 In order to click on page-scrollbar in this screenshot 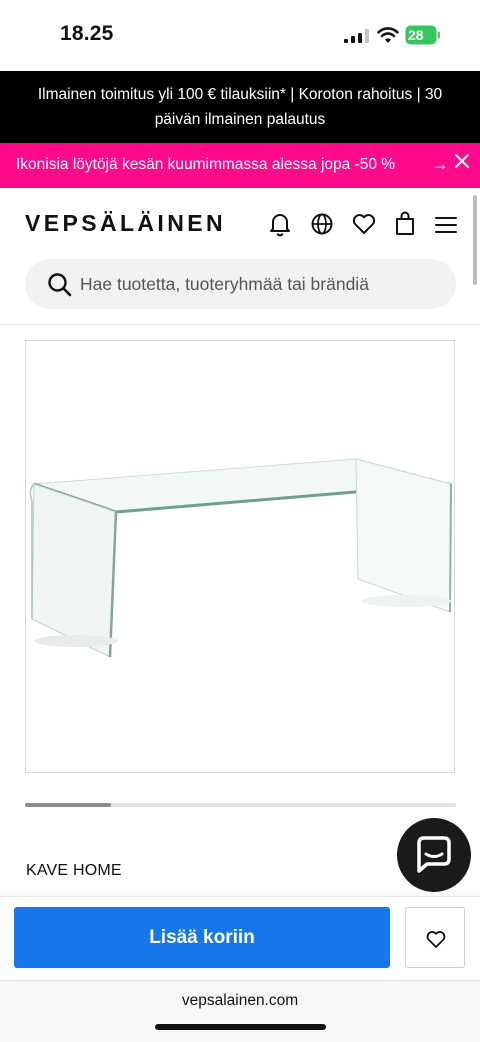, I will do `click(475, 240)`.